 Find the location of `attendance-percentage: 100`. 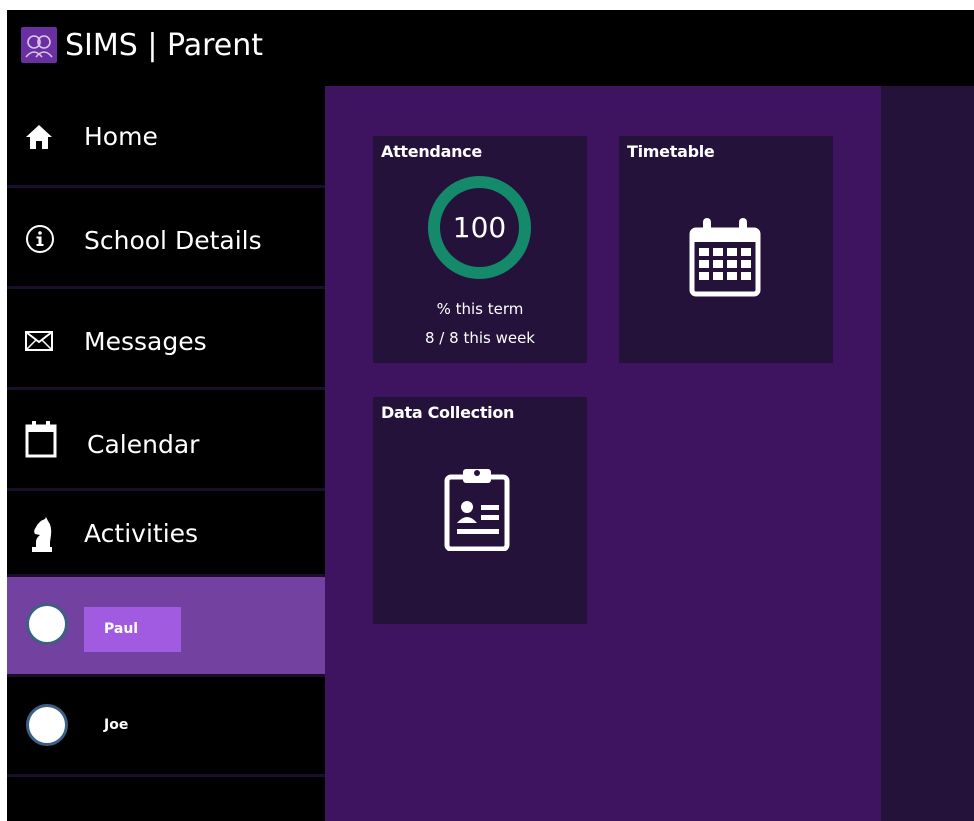

attendance-percentage: 100 is located at coordinates (479, 227).